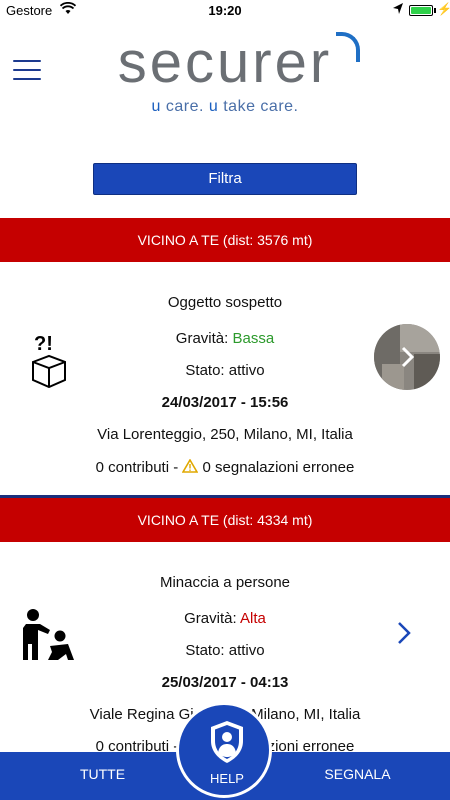 The height and width of the screenshot is (800, 450). I want to click on app-logo: securer u care. u take care., so click(225, 73).